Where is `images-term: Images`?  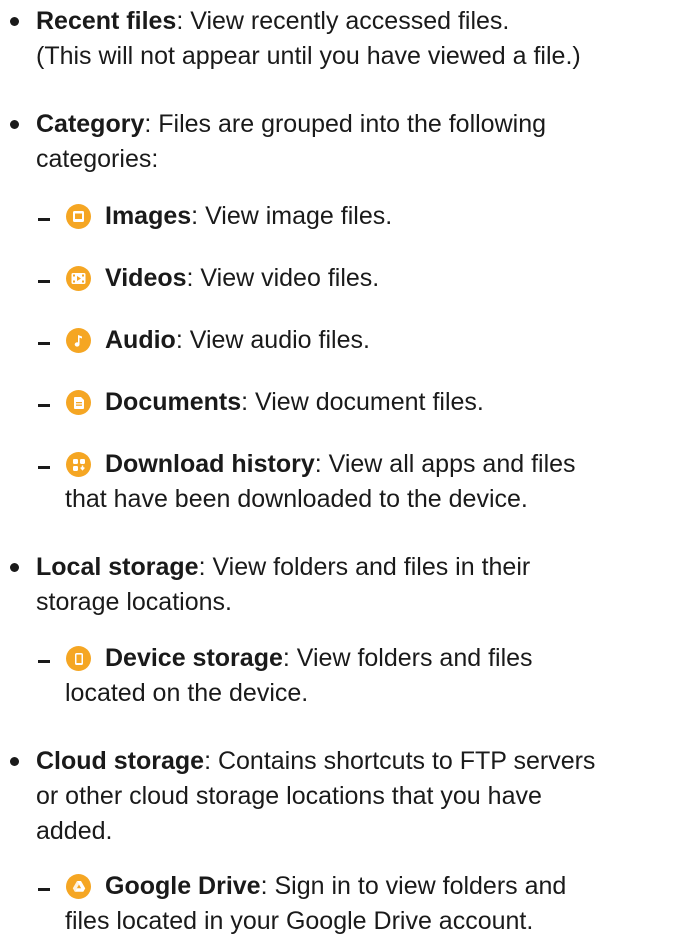 images-term: Images is located at coordinates (148, 216).